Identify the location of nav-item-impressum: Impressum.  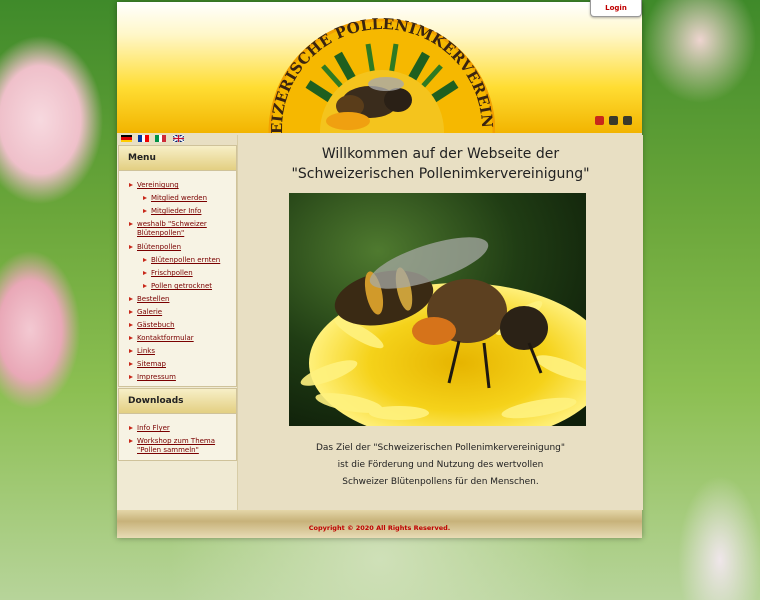
(152, 377).